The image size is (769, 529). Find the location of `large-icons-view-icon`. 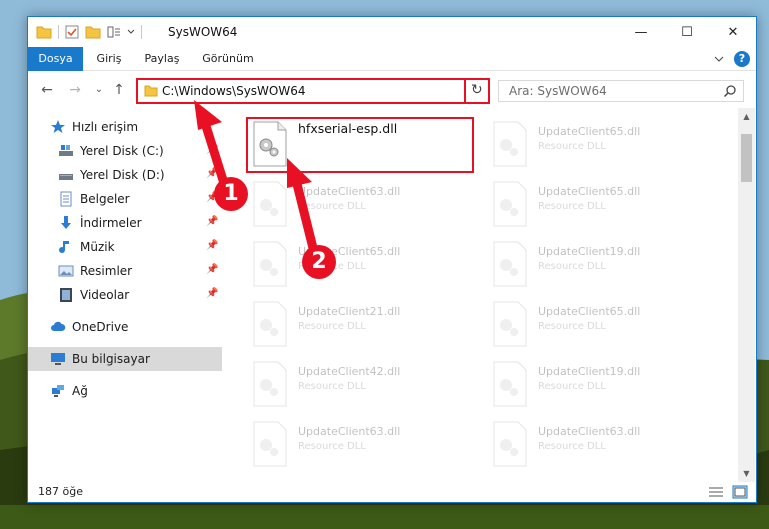

large-icons-view-icon is located at coordinates (740, 492).